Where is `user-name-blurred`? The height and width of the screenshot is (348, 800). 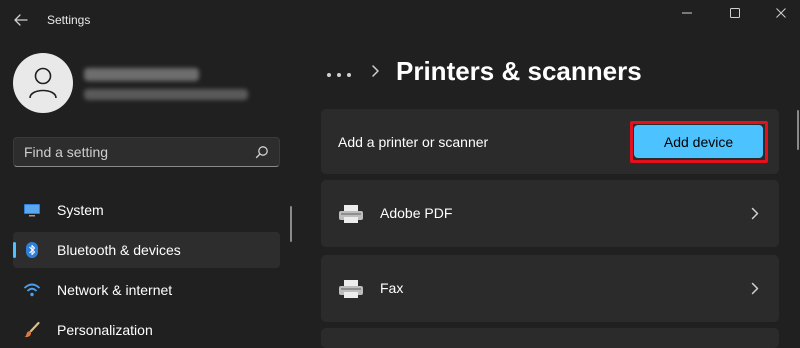 user-name-blurred is located at coordinates (141, 74).